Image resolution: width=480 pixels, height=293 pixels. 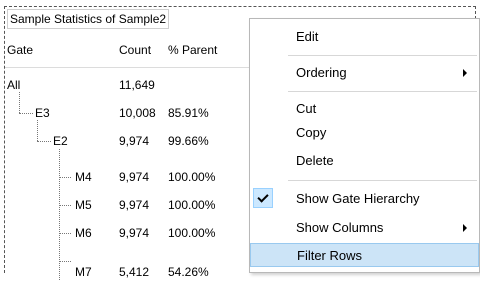 What do you see at coordinates (20, 50) in the screenshot?
I see `column-header-gate: Gate` at bounding box center [20, 50].